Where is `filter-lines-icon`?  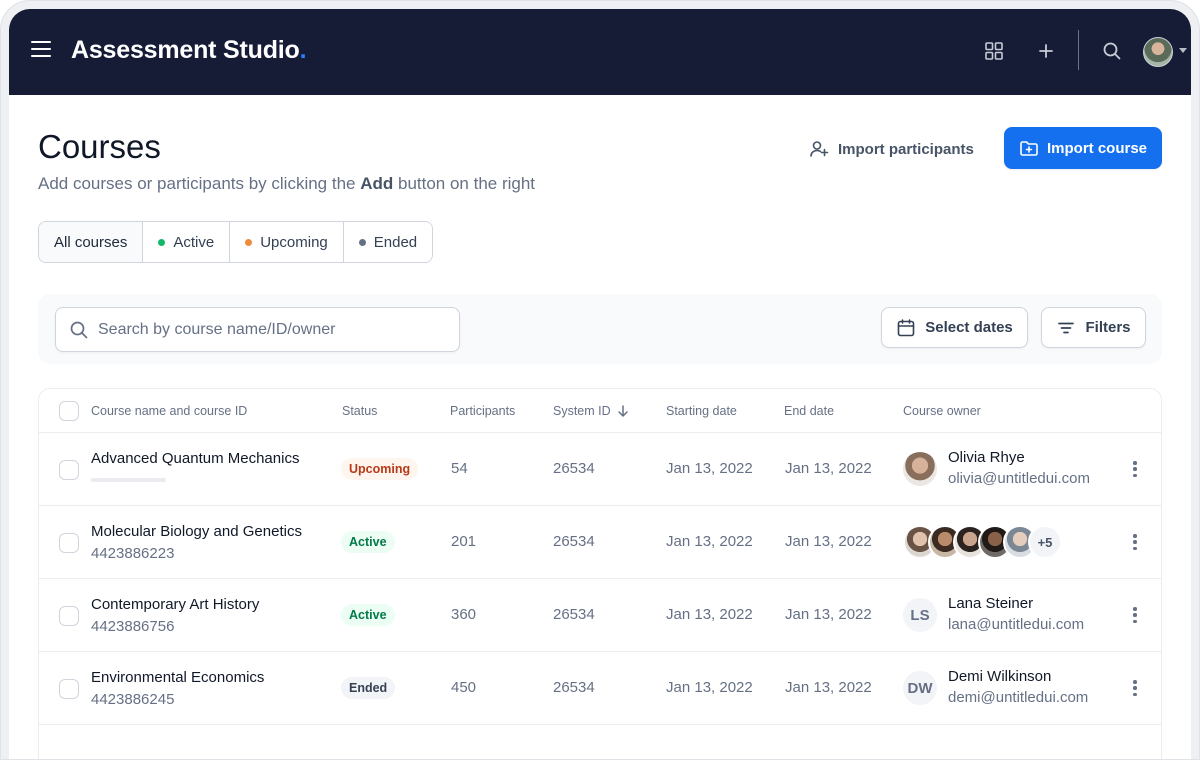
filter-lines-icon is located at coordinates (1066, 327).